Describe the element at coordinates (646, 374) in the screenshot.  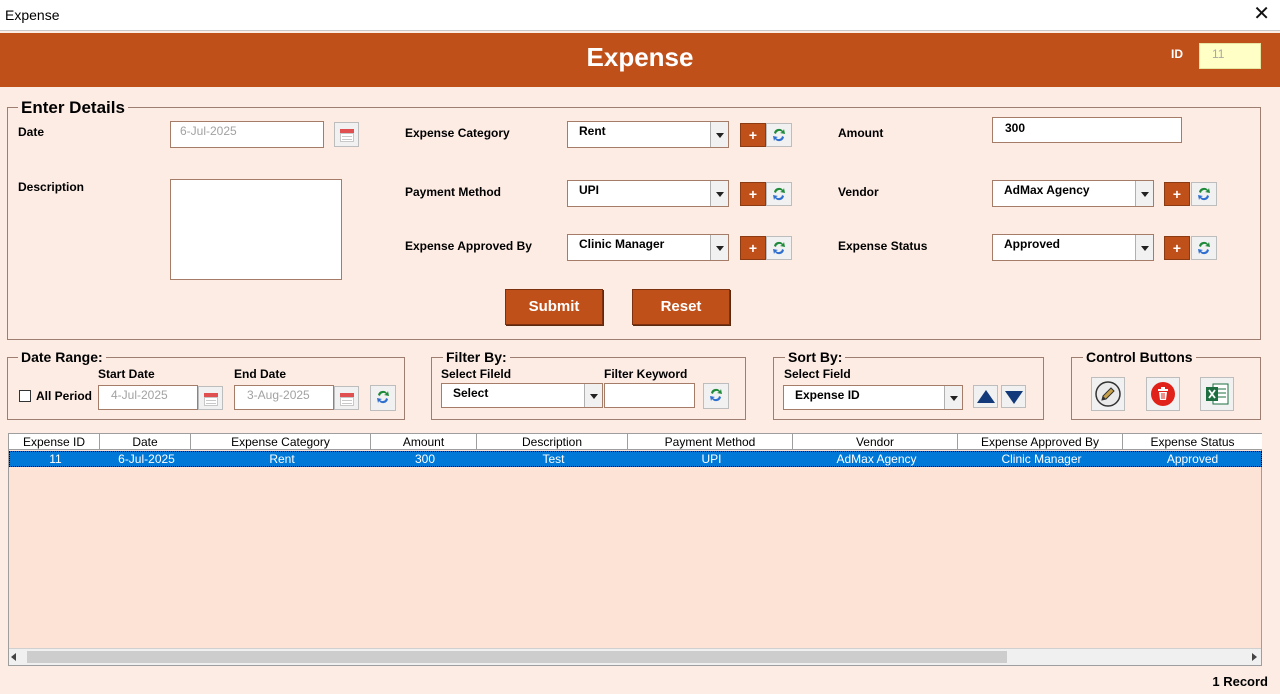
I see `filter-keyword-label: Filter Keyword` at that location.